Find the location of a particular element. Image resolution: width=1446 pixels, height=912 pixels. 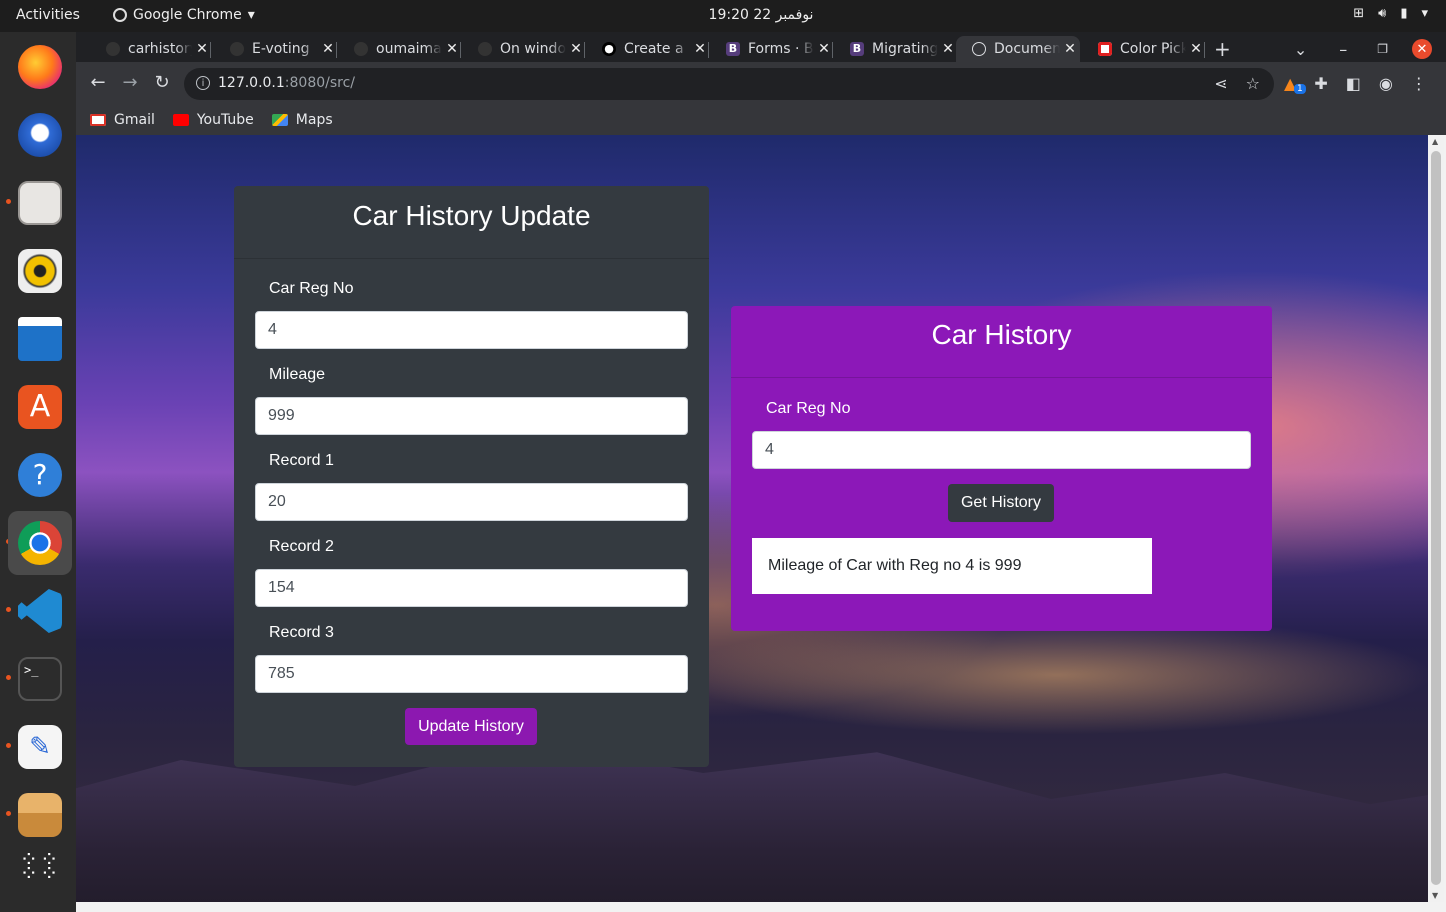

tab-forms: B Forms · Bootstrap ✕ is located at coordinates (772, 49).